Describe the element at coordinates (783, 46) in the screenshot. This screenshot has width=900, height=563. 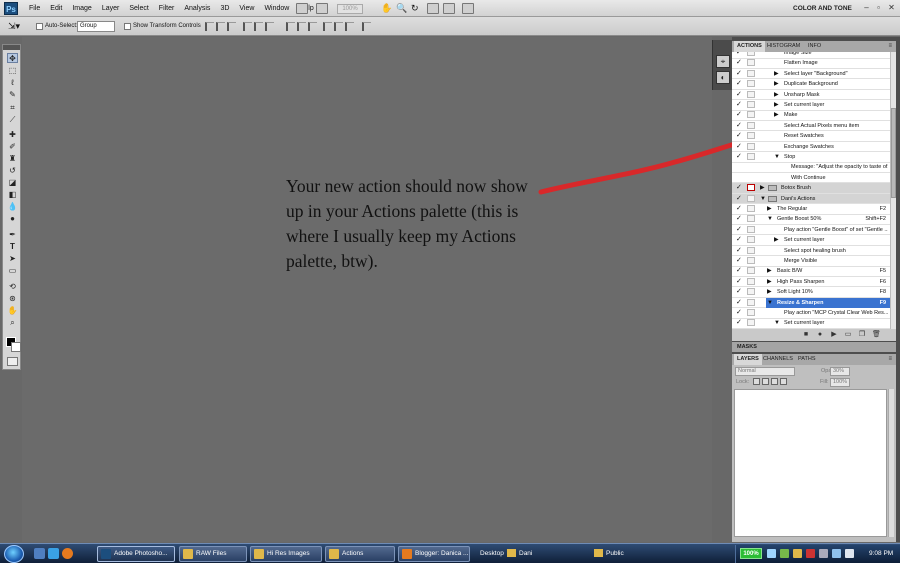
I see `tab-histogram: HISTOGRAM` at that location.